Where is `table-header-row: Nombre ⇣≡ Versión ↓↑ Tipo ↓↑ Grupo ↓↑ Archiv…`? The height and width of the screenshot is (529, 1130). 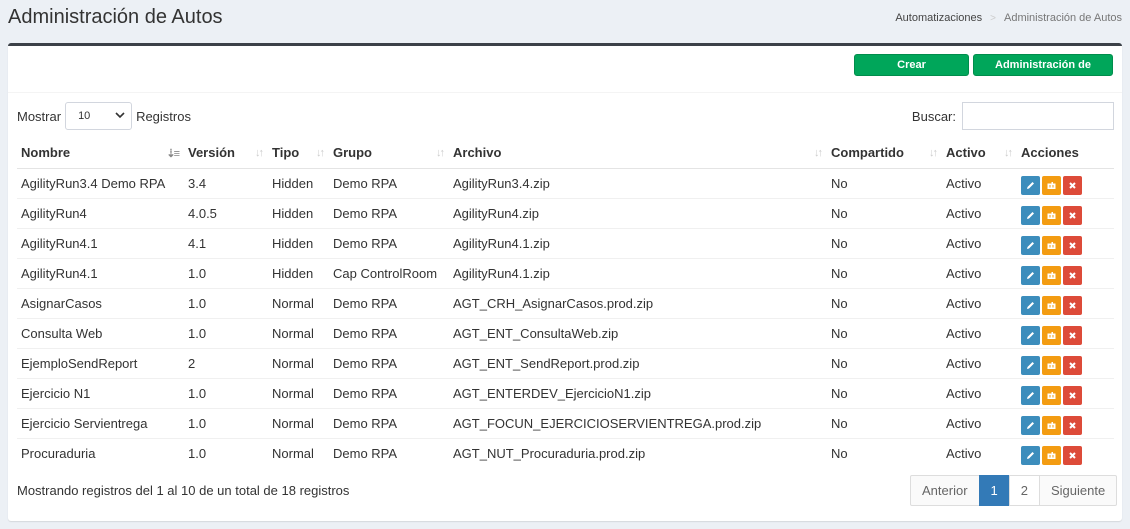 table-header-row: Nombre ⇣≡ Versión ↓↑ Tipo ↓↑ Grupo ↓↑ Archiv… is located at coordinates (565, 153).